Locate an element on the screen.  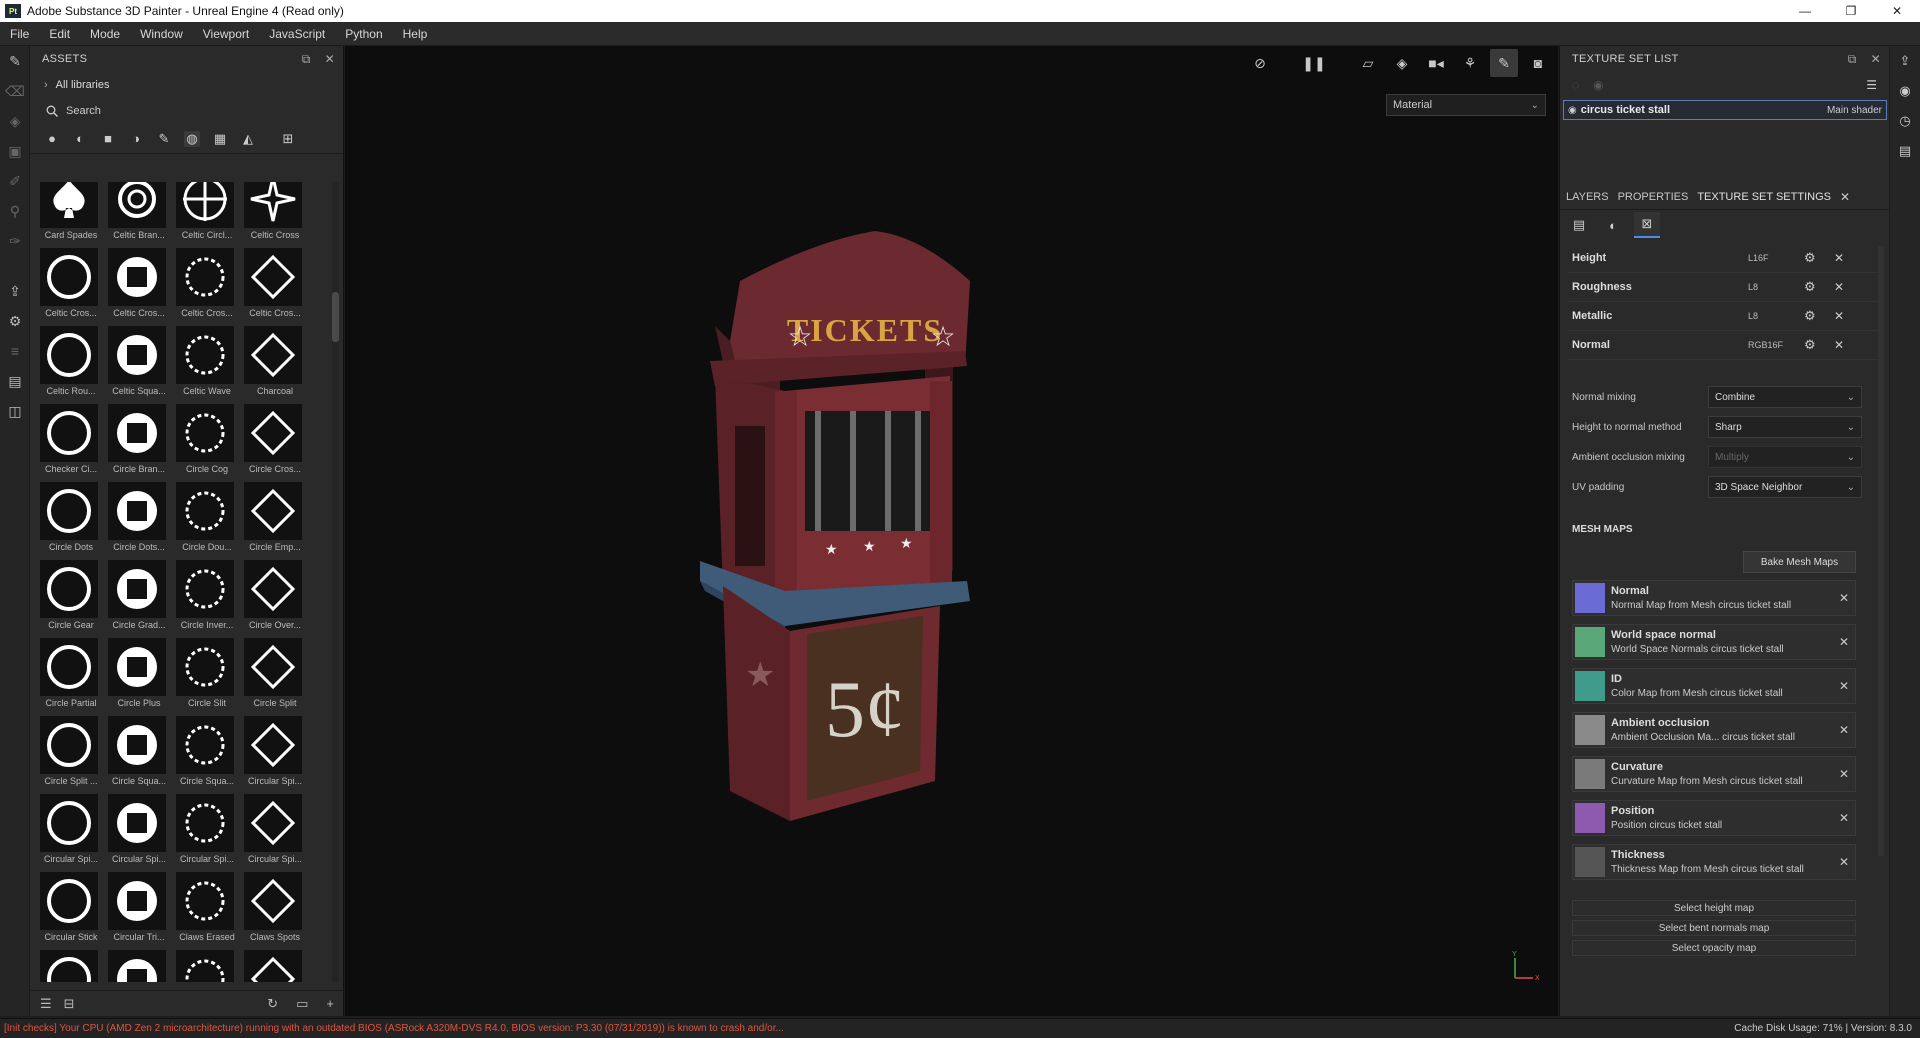
gear-icon: ⚙ is located at coordinates (1810, 258).